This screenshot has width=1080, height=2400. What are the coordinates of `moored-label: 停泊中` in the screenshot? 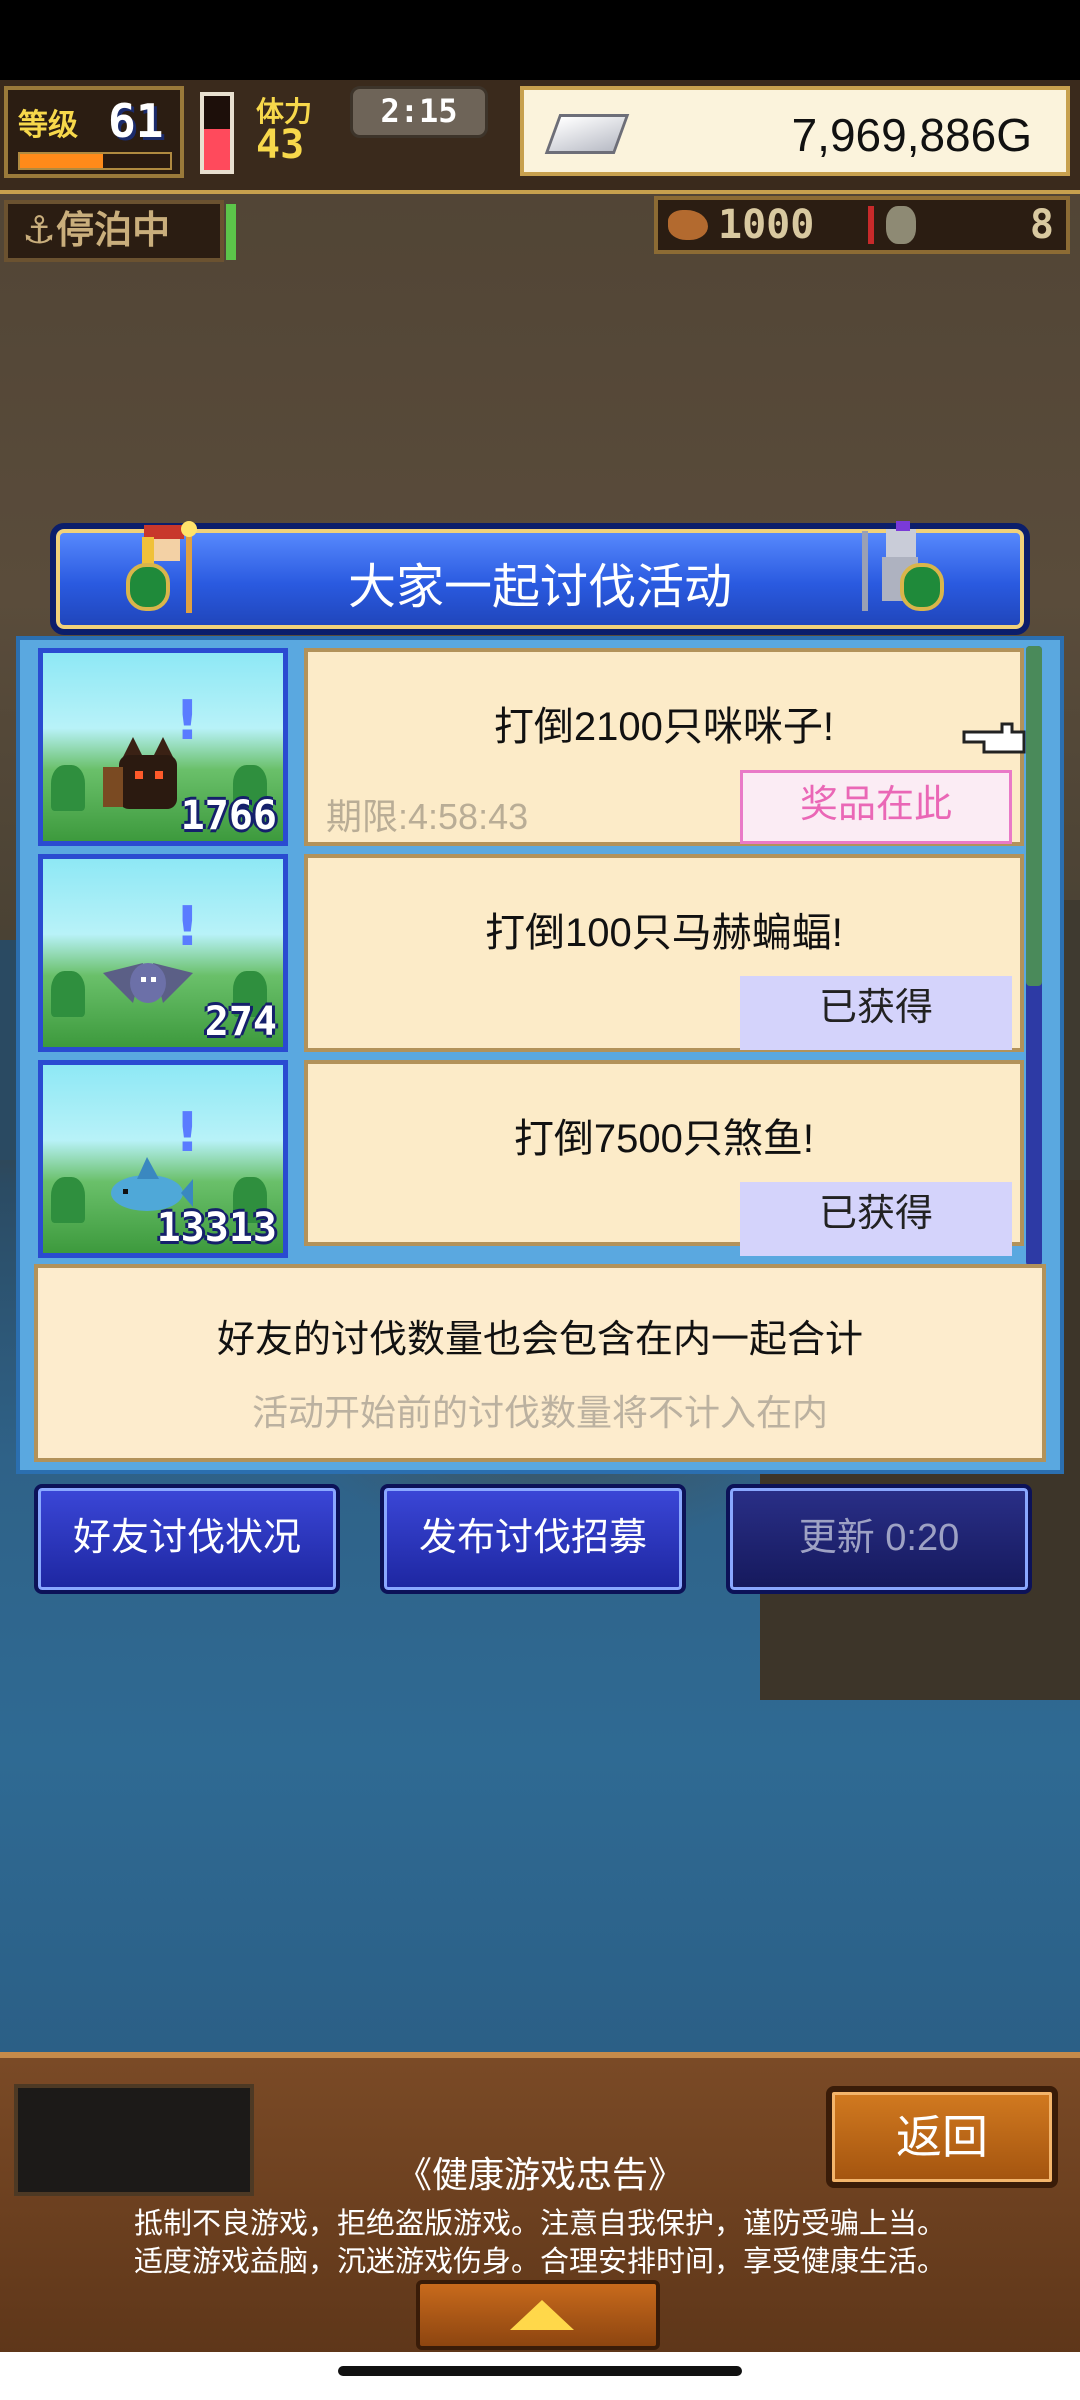 It's located at (113, 230).